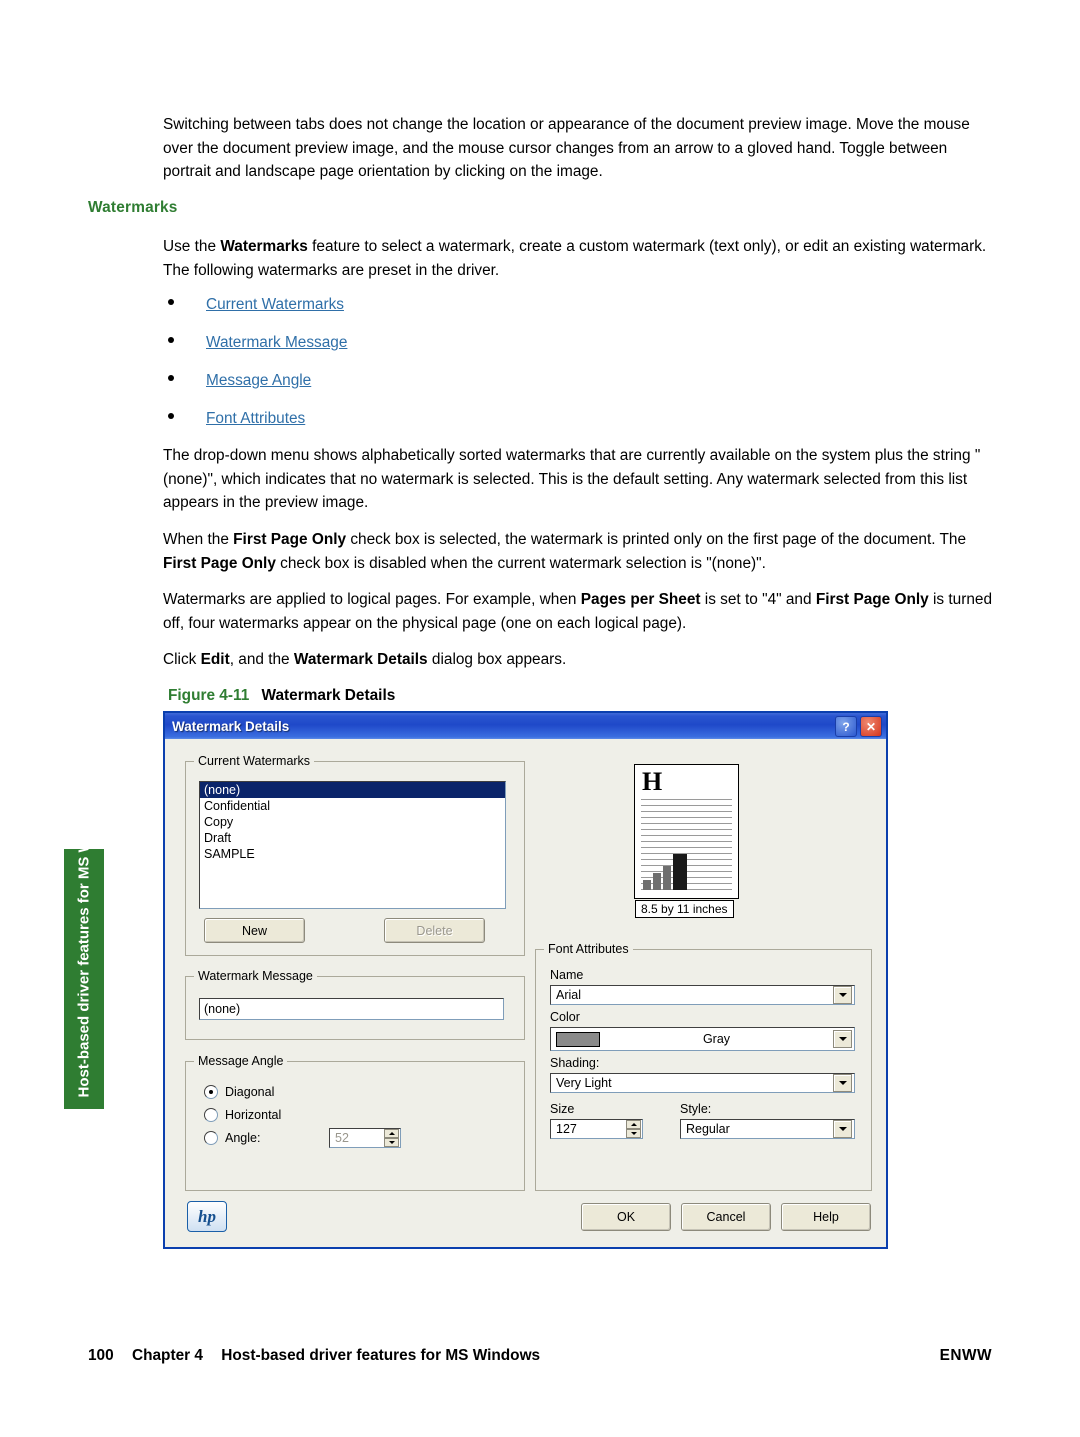 Image resolution: width=1080 pixels, height=1437 pixels. What do you see at coordinates (684, 909) in the screenshot?
I see `preview-size-caption: 8.5 by 11 inches` at bounding box center [684, 909].